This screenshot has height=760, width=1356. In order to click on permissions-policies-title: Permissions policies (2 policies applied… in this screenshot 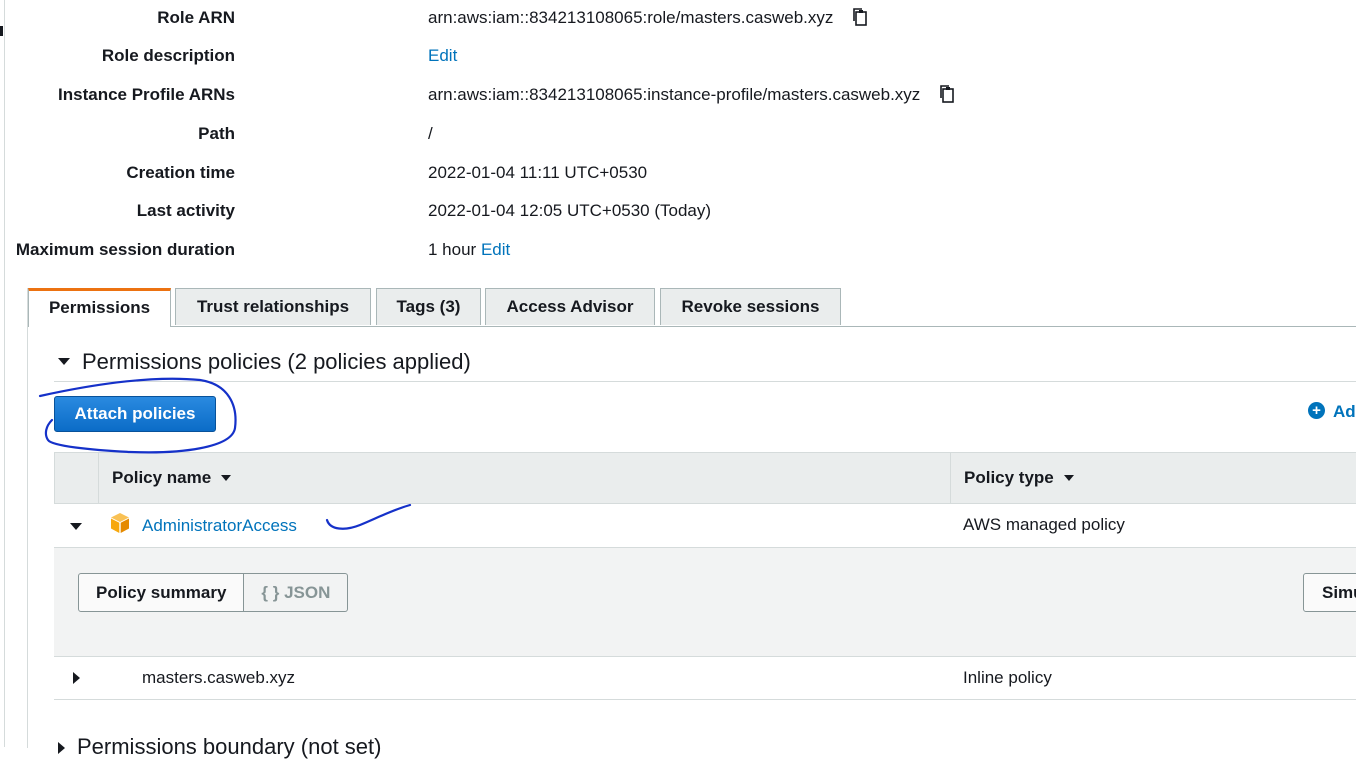, I will do `click(276, 361)`.